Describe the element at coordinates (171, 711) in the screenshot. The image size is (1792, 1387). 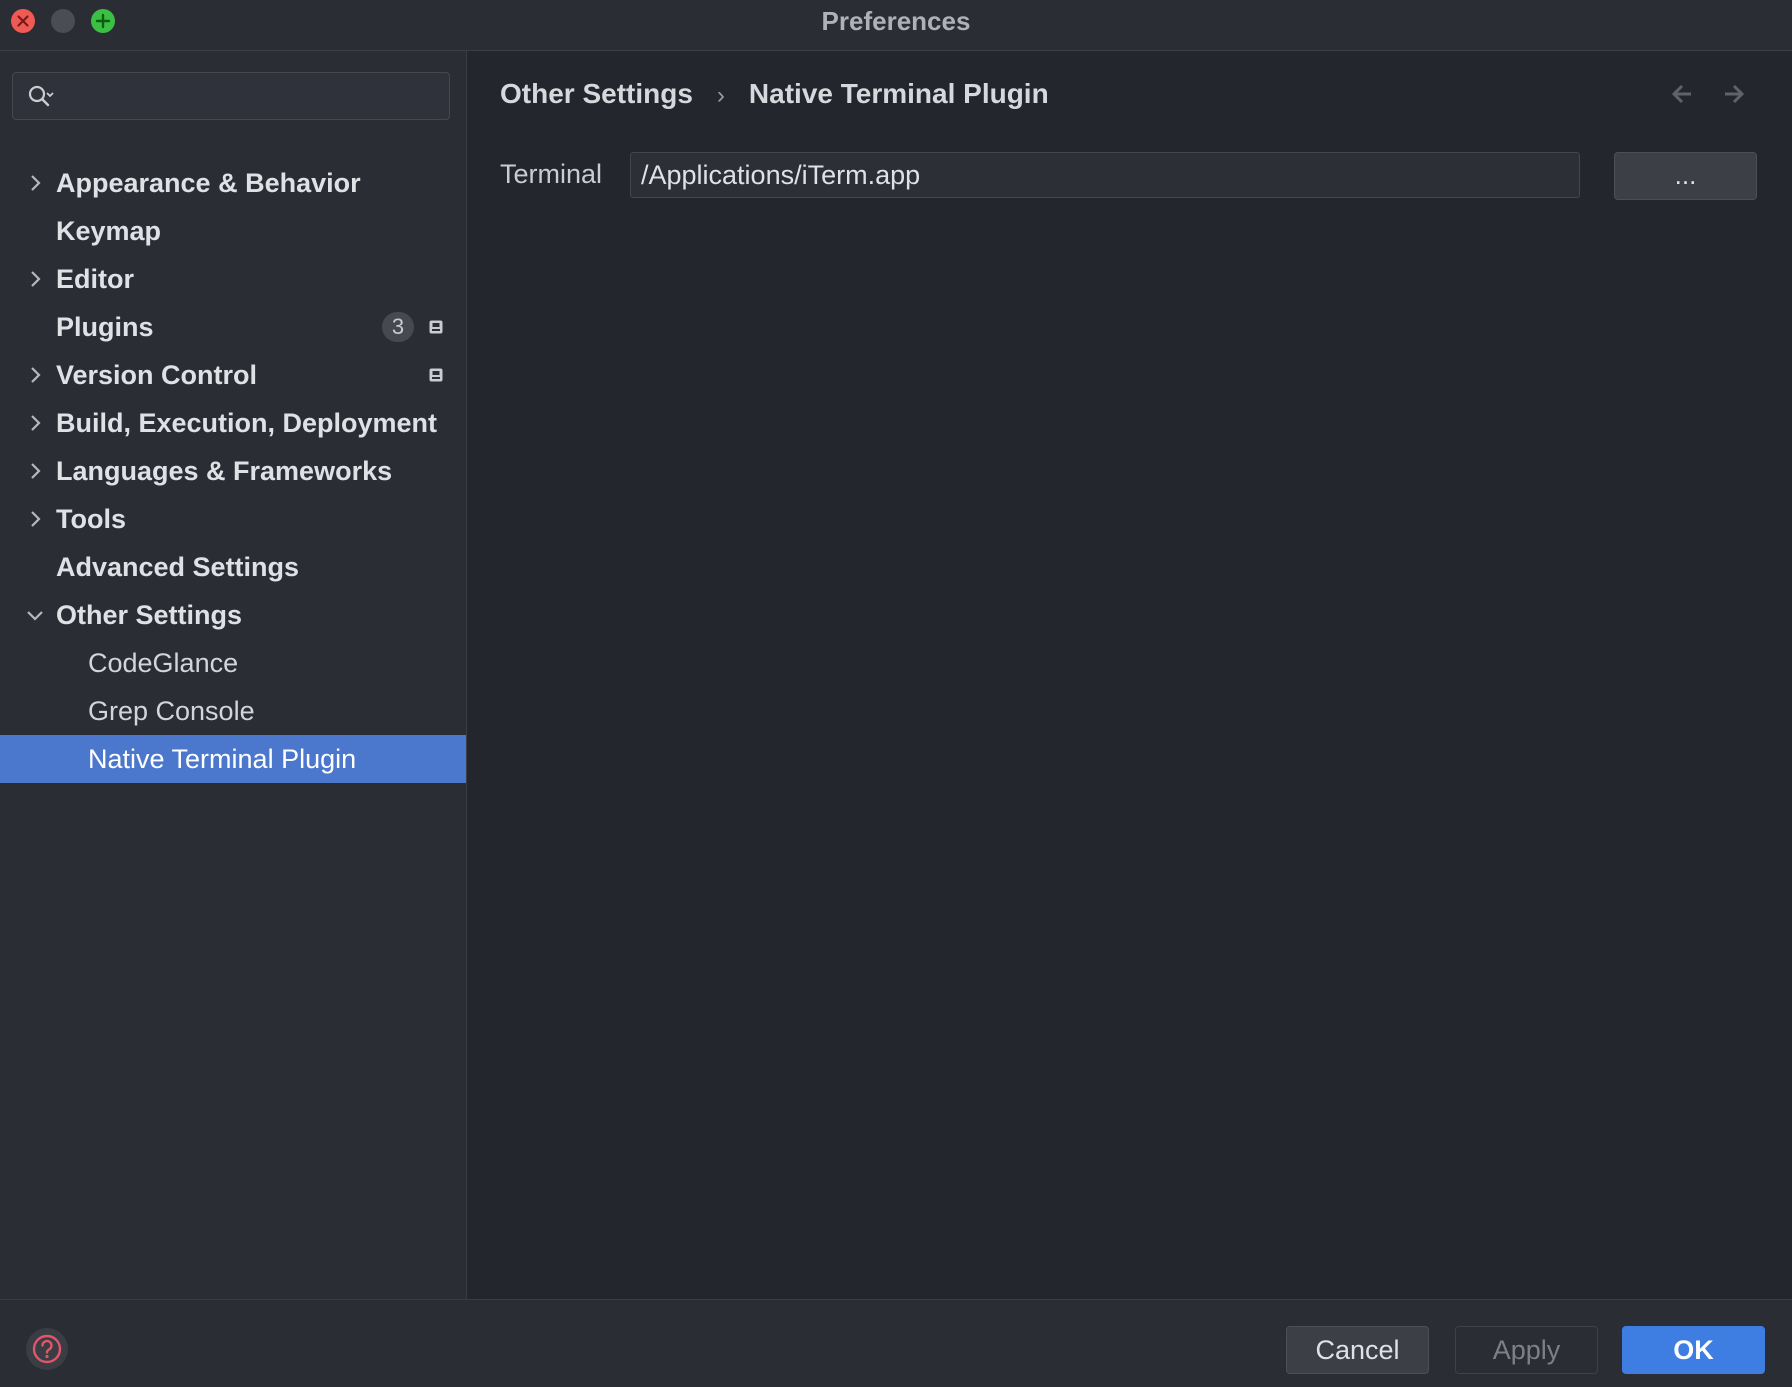
I see `sidebar-item-label: Grep Console` at that location.